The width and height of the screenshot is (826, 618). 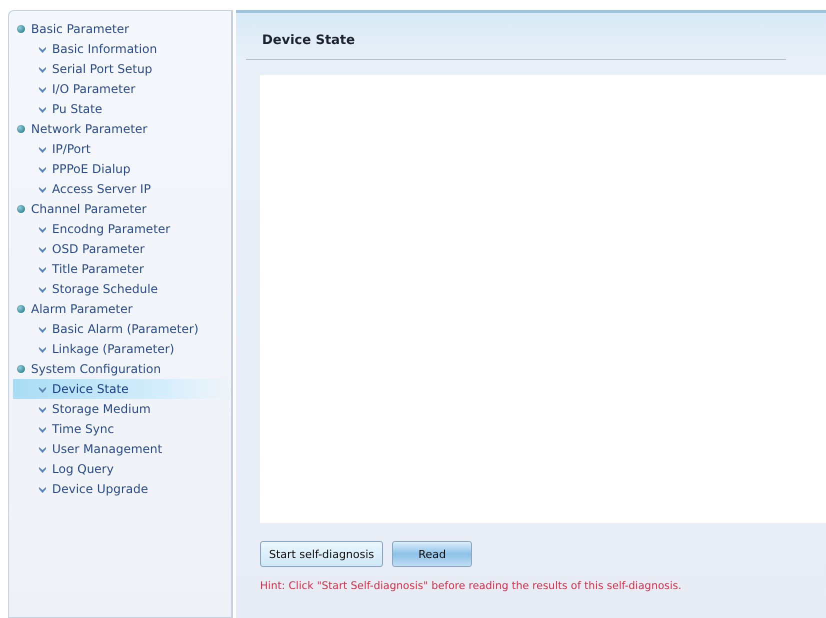 What do you see at coordinates (122, 249) in the screenshot?
I see `menu-item: OSD Parameter` at bounding box center [122, 249].